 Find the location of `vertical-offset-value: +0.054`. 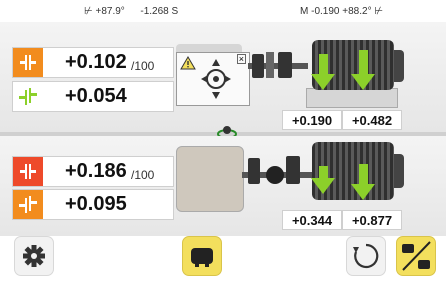

vertical-offset-value: +0.054 is located at coordinates (96, 96).